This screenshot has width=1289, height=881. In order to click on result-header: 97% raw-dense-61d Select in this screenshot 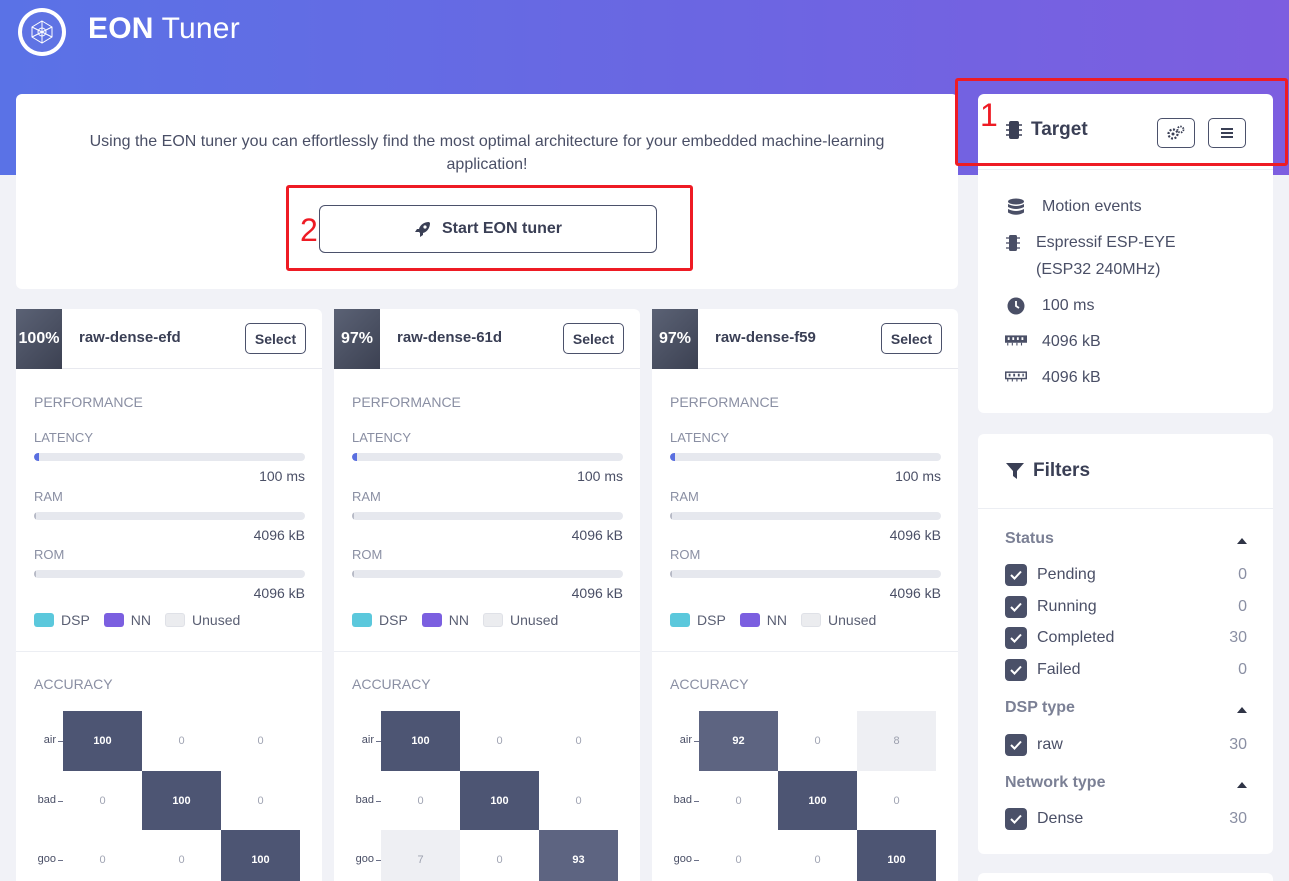, I will do `click(487, 339)`.